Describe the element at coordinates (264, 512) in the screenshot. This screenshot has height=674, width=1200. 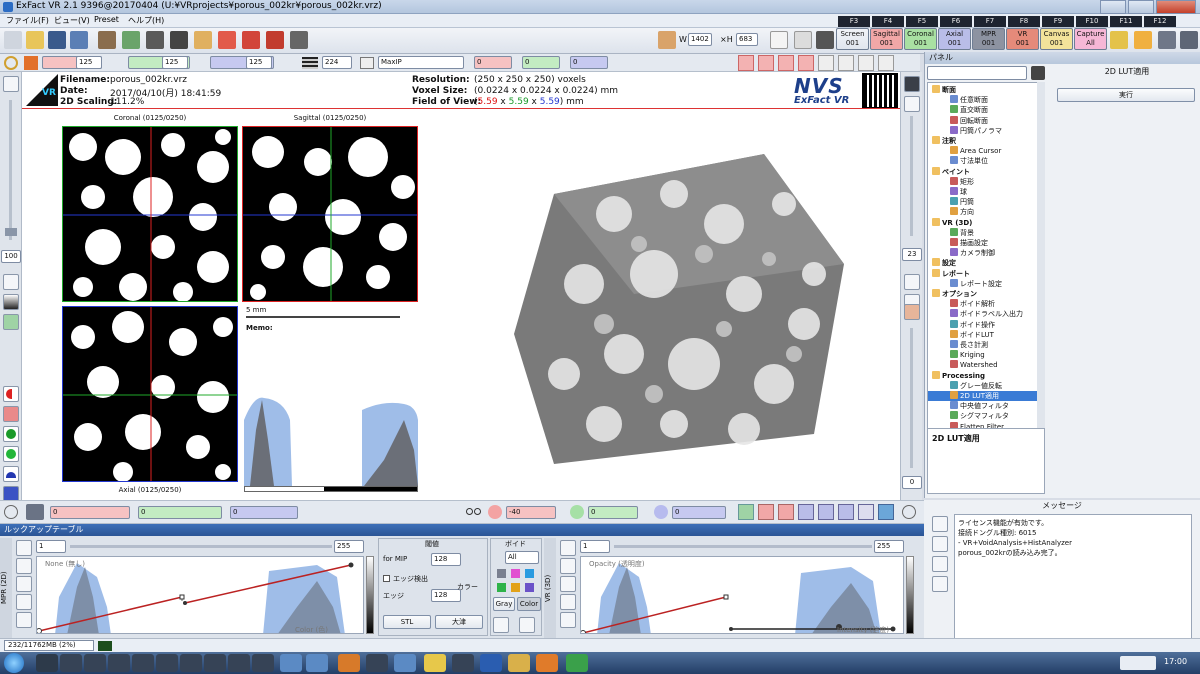
I see `blue-slider-input: 0` at that location.